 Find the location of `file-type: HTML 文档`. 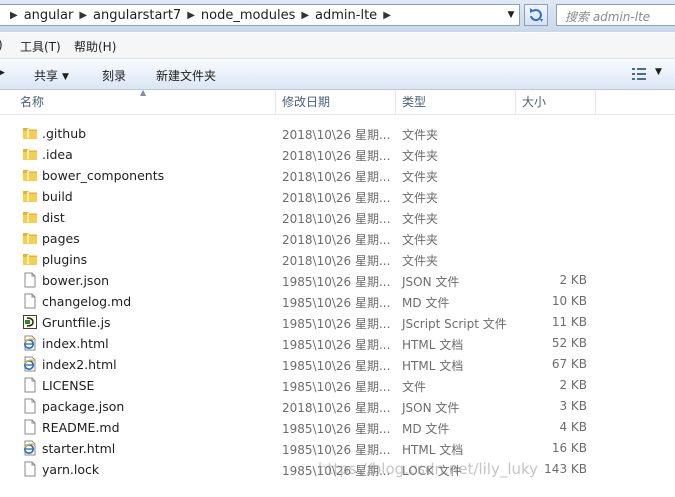

file-type: HTML 文档 is located at coordinates (433, 345).